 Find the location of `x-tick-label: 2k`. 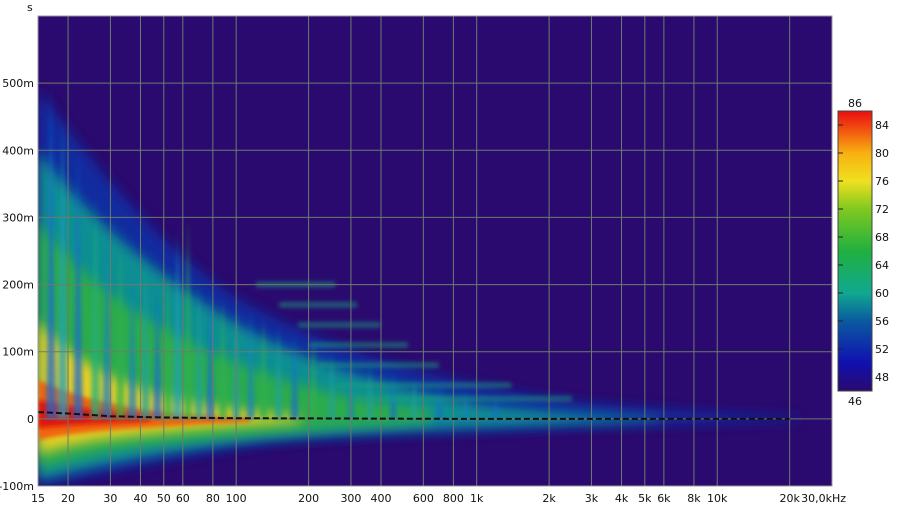

x-tick-label: 2k is located at coordinates (549, 498).